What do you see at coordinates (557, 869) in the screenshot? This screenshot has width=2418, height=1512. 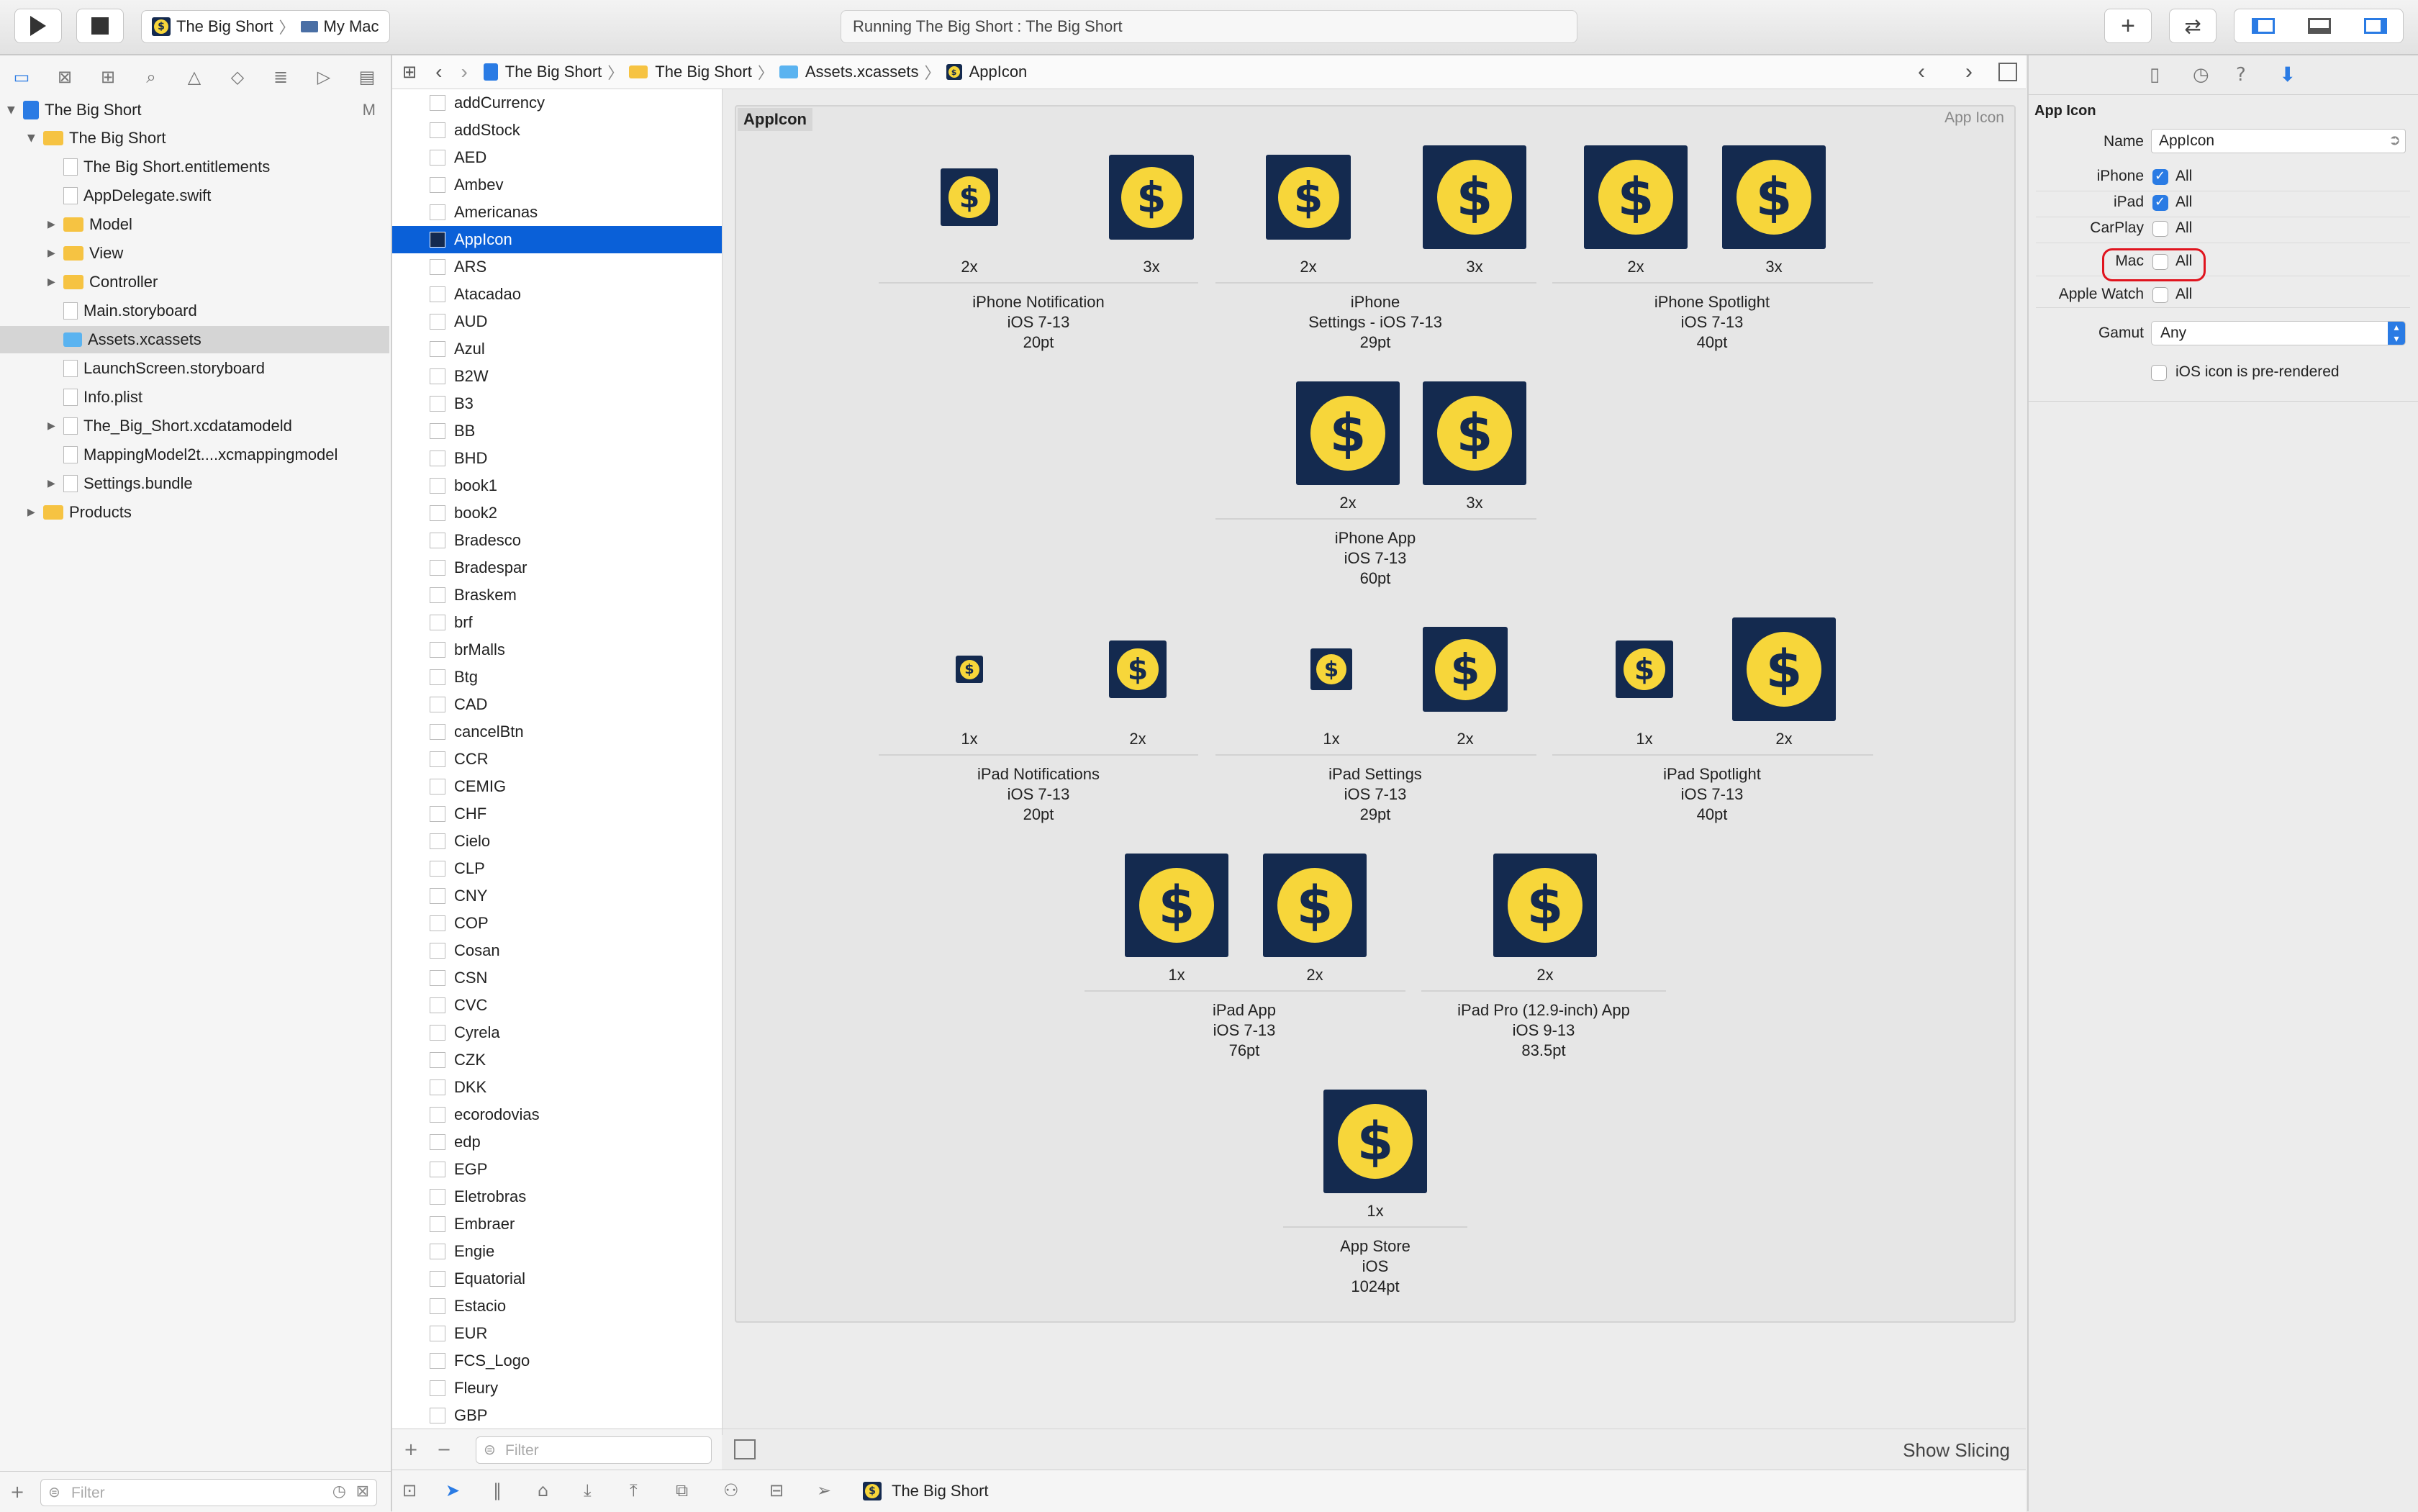 I see `asset-list-item: CLP` at bounding box center [557, 869].